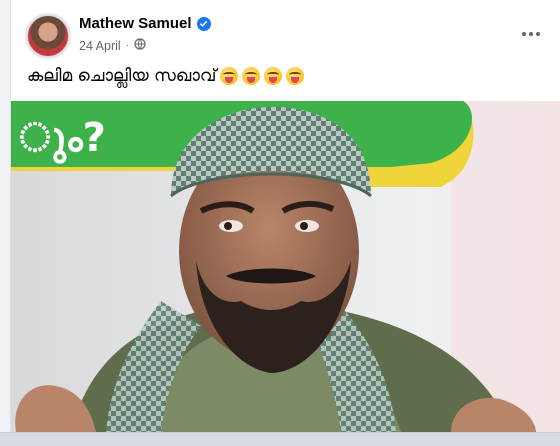 Image resolution: width=560 pixels, height=446 pixels. I want to click on caption-text: കലിമ ചൊല്ലിയ സഖാവ്, so click(122, 76).